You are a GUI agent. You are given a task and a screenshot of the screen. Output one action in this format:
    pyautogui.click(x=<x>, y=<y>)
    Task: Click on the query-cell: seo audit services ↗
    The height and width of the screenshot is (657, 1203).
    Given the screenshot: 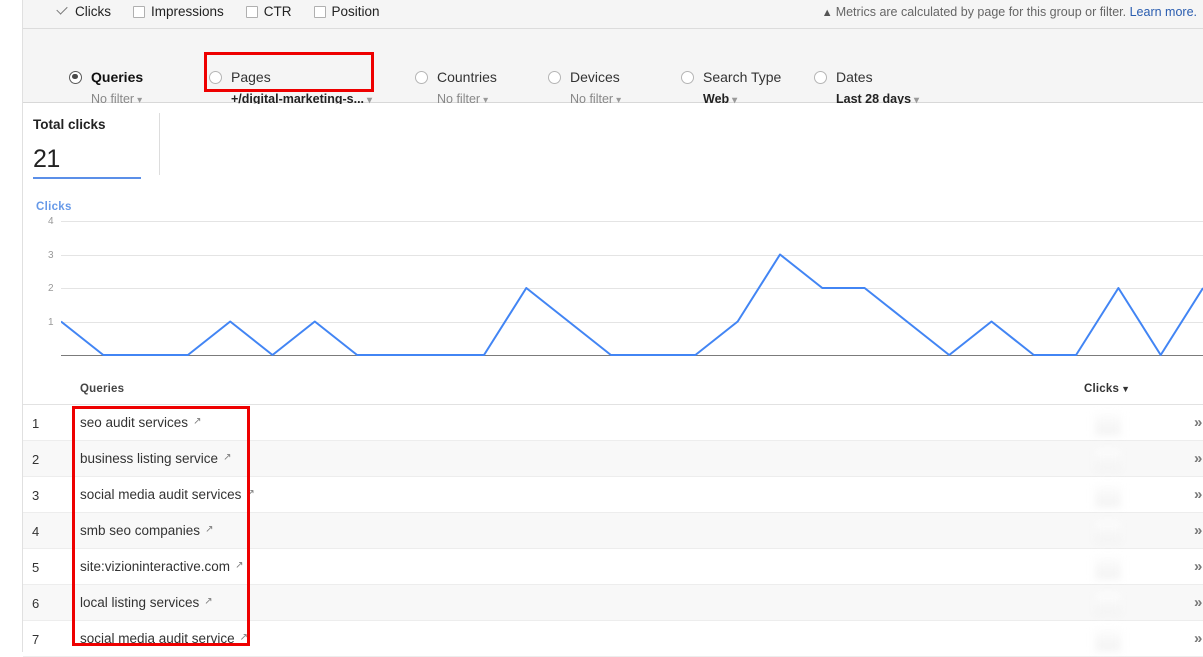 What is the action you would take?
    pyautogui.click(x=140, y=422)
    